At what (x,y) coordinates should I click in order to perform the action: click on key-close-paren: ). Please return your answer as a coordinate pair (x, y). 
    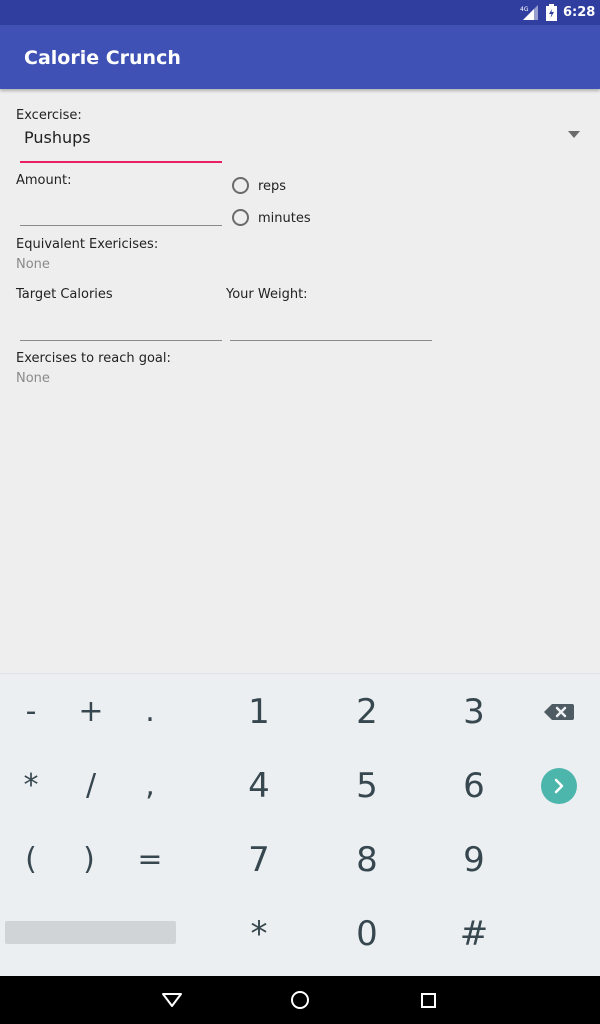
    Looking at the image, I should click on (89, 860).